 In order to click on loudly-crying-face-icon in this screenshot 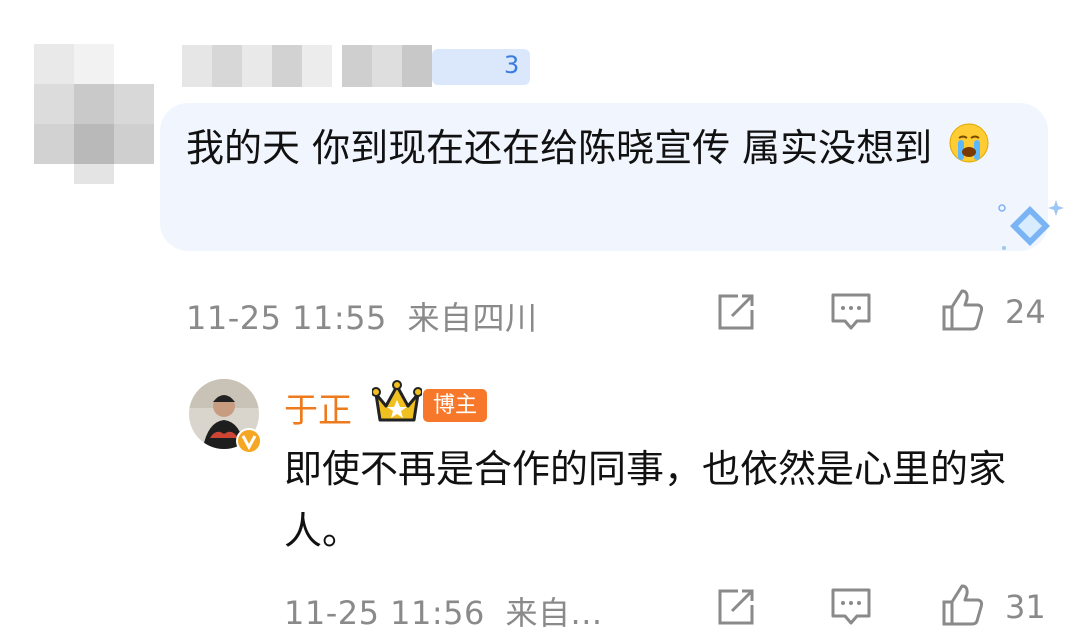, I will do `click(969, 151)`.